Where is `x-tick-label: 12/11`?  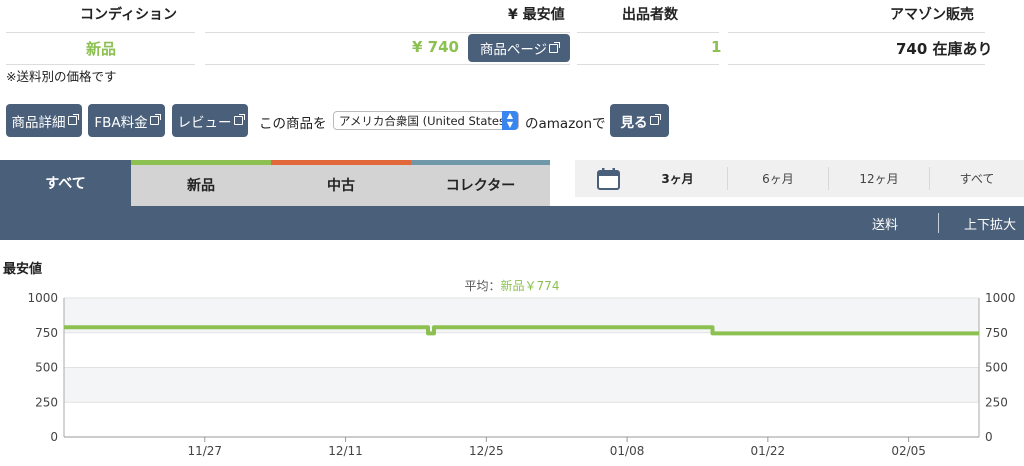 x-tick-label: 12/11 is located at coordinates (345, 451).